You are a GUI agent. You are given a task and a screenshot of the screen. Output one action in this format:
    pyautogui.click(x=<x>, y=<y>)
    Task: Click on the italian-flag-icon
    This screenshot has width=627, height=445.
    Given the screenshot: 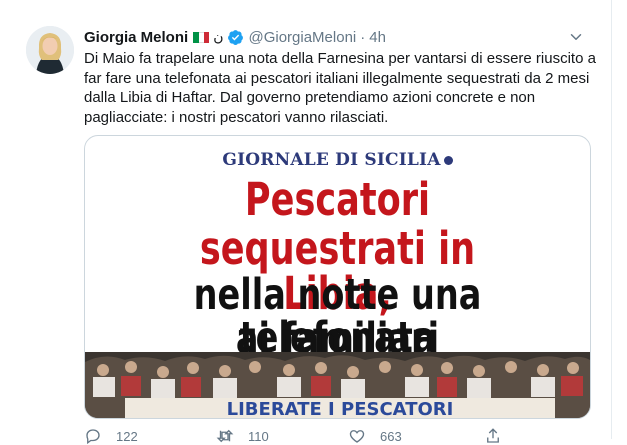 What is the action you would take?
    pyautogui.click(x=201, y=37)
    